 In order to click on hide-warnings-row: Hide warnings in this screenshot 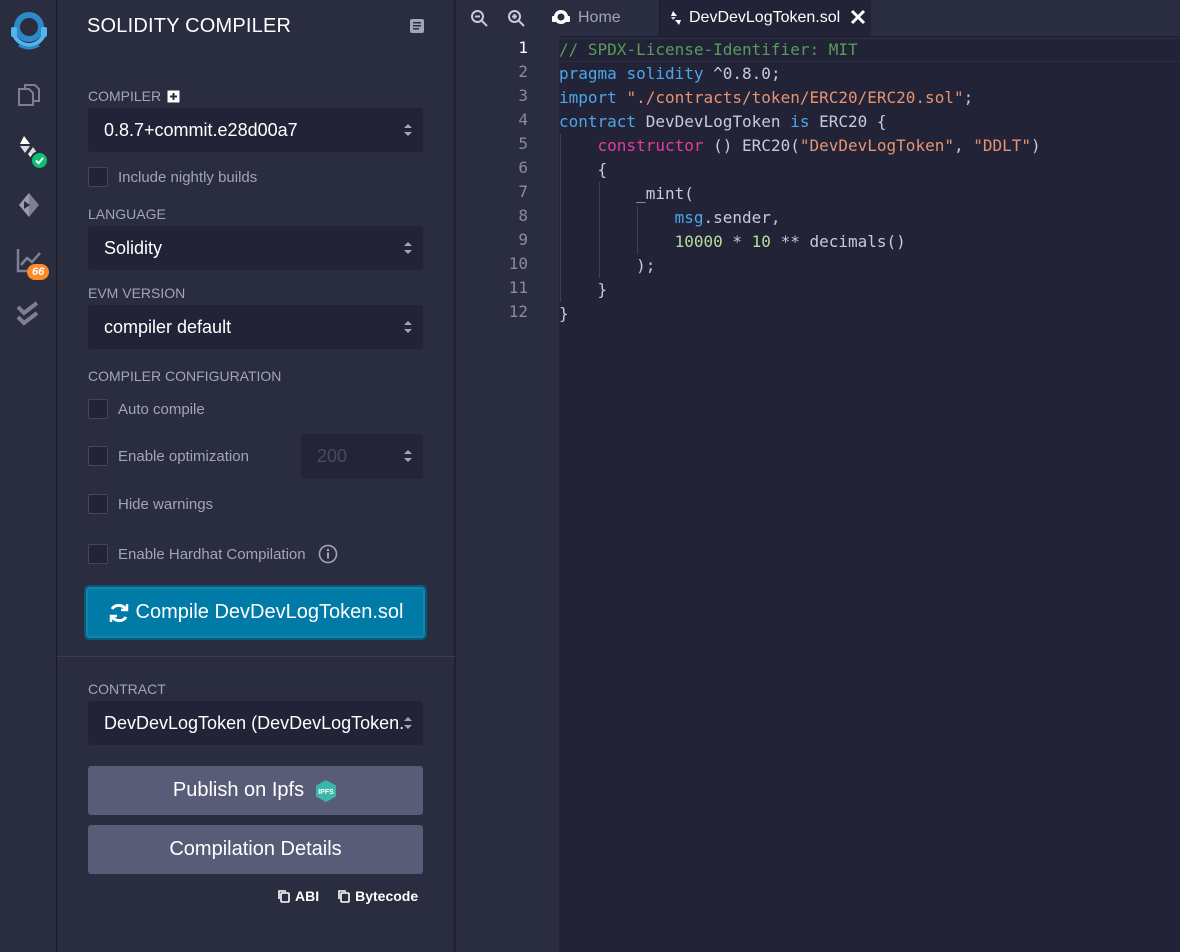, I will do `click(150, 504)`.